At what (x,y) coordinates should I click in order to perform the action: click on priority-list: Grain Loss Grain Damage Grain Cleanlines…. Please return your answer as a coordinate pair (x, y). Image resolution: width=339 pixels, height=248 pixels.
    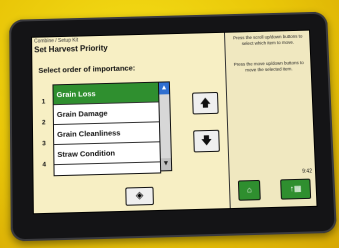
    Looking at the image, I should click on (107, 129).